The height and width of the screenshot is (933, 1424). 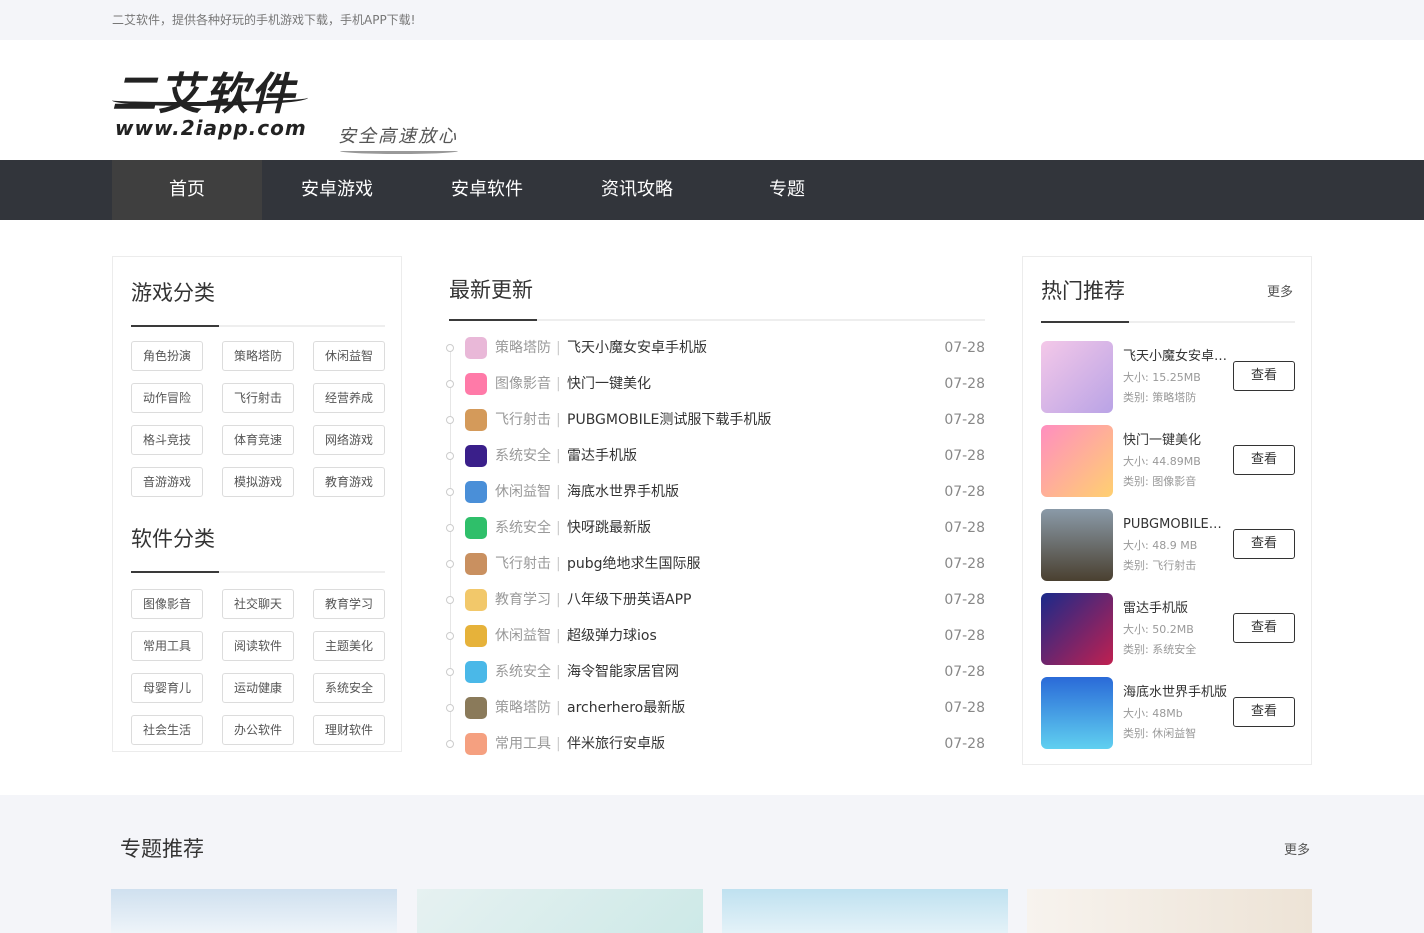 I want to click on hot-app-name: 飞天小魔女安卓手机版, so click(x=1176, y=354).